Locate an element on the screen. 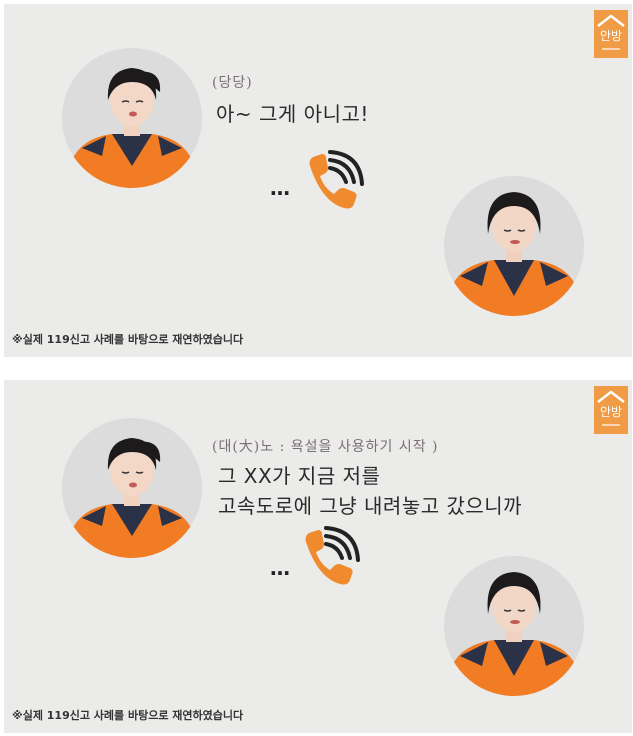  dialogue-line-1: 아~ 그게 아니고! is located at coordinates (292, 114).